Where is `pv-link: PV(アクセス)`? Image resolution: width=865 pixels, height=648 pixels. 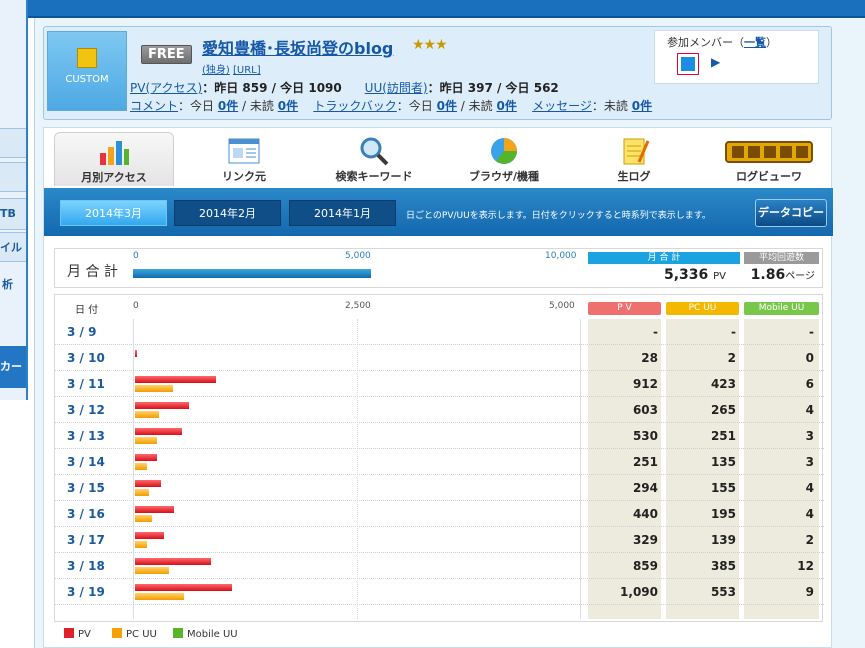 pv-link: PV(アクセス) is located at coordinates (166, 88).